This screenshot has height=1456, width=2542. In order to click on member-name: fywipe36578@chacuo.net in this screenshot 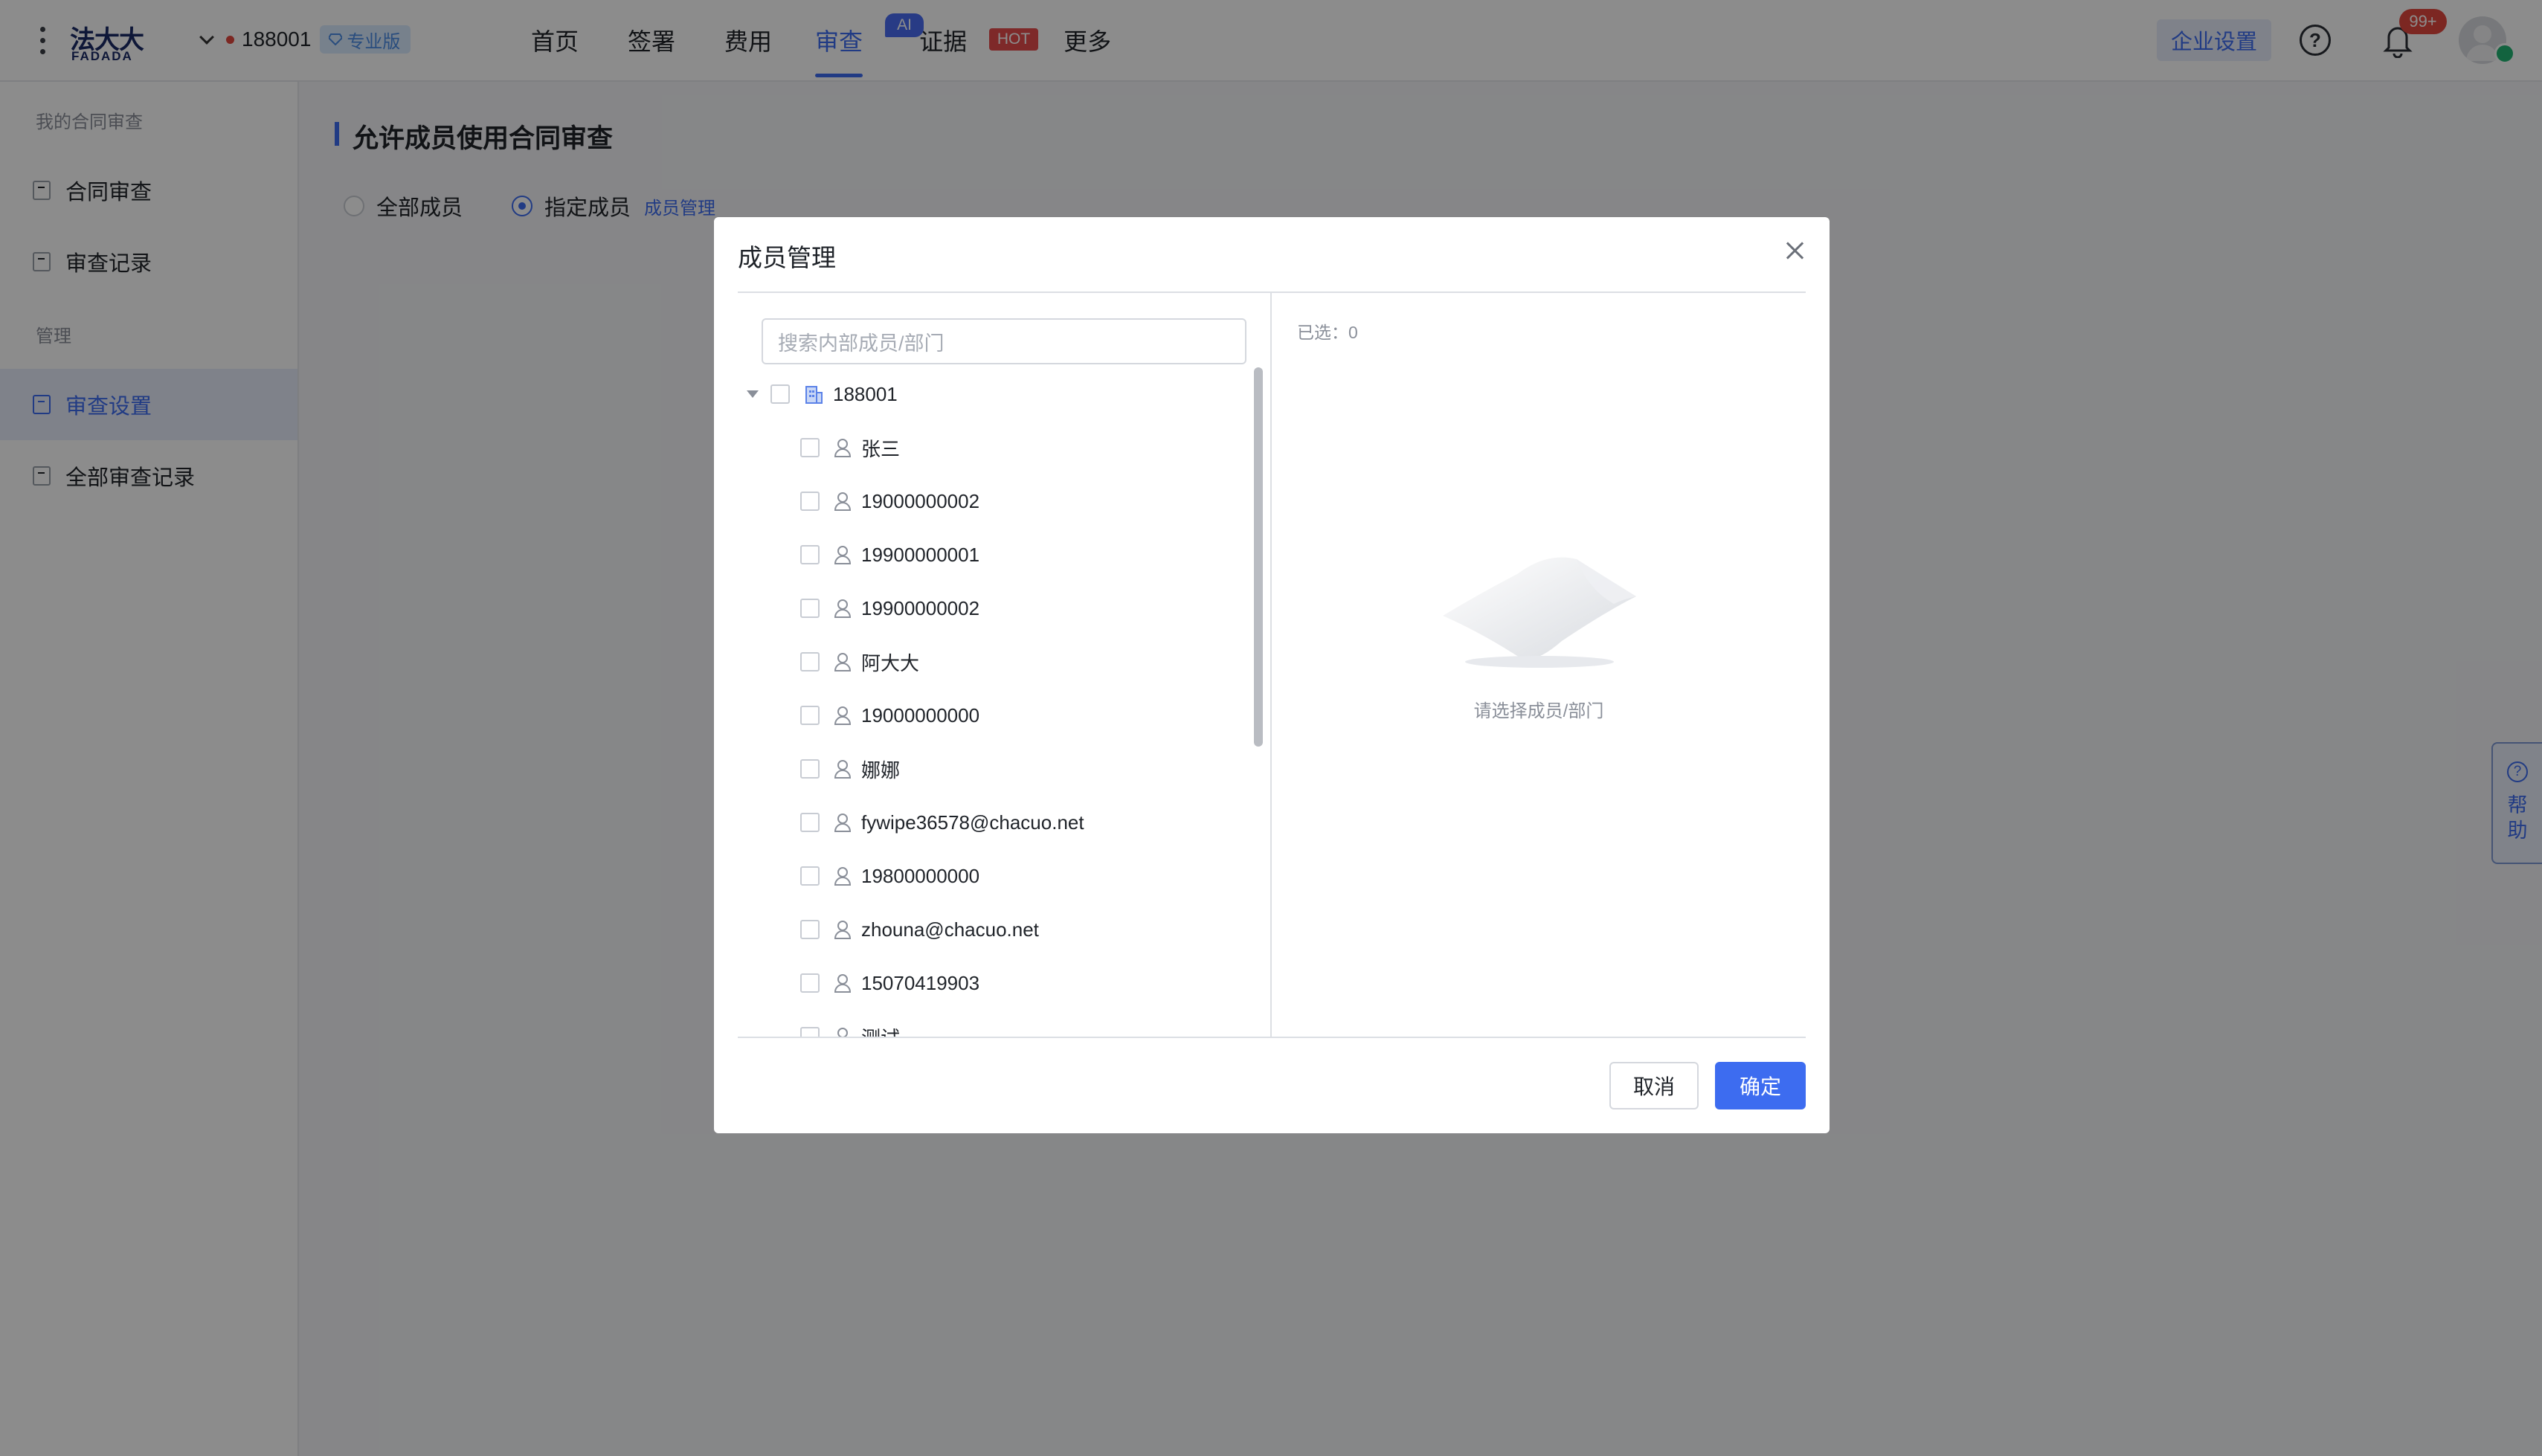, I will do `click(972, 823)`.